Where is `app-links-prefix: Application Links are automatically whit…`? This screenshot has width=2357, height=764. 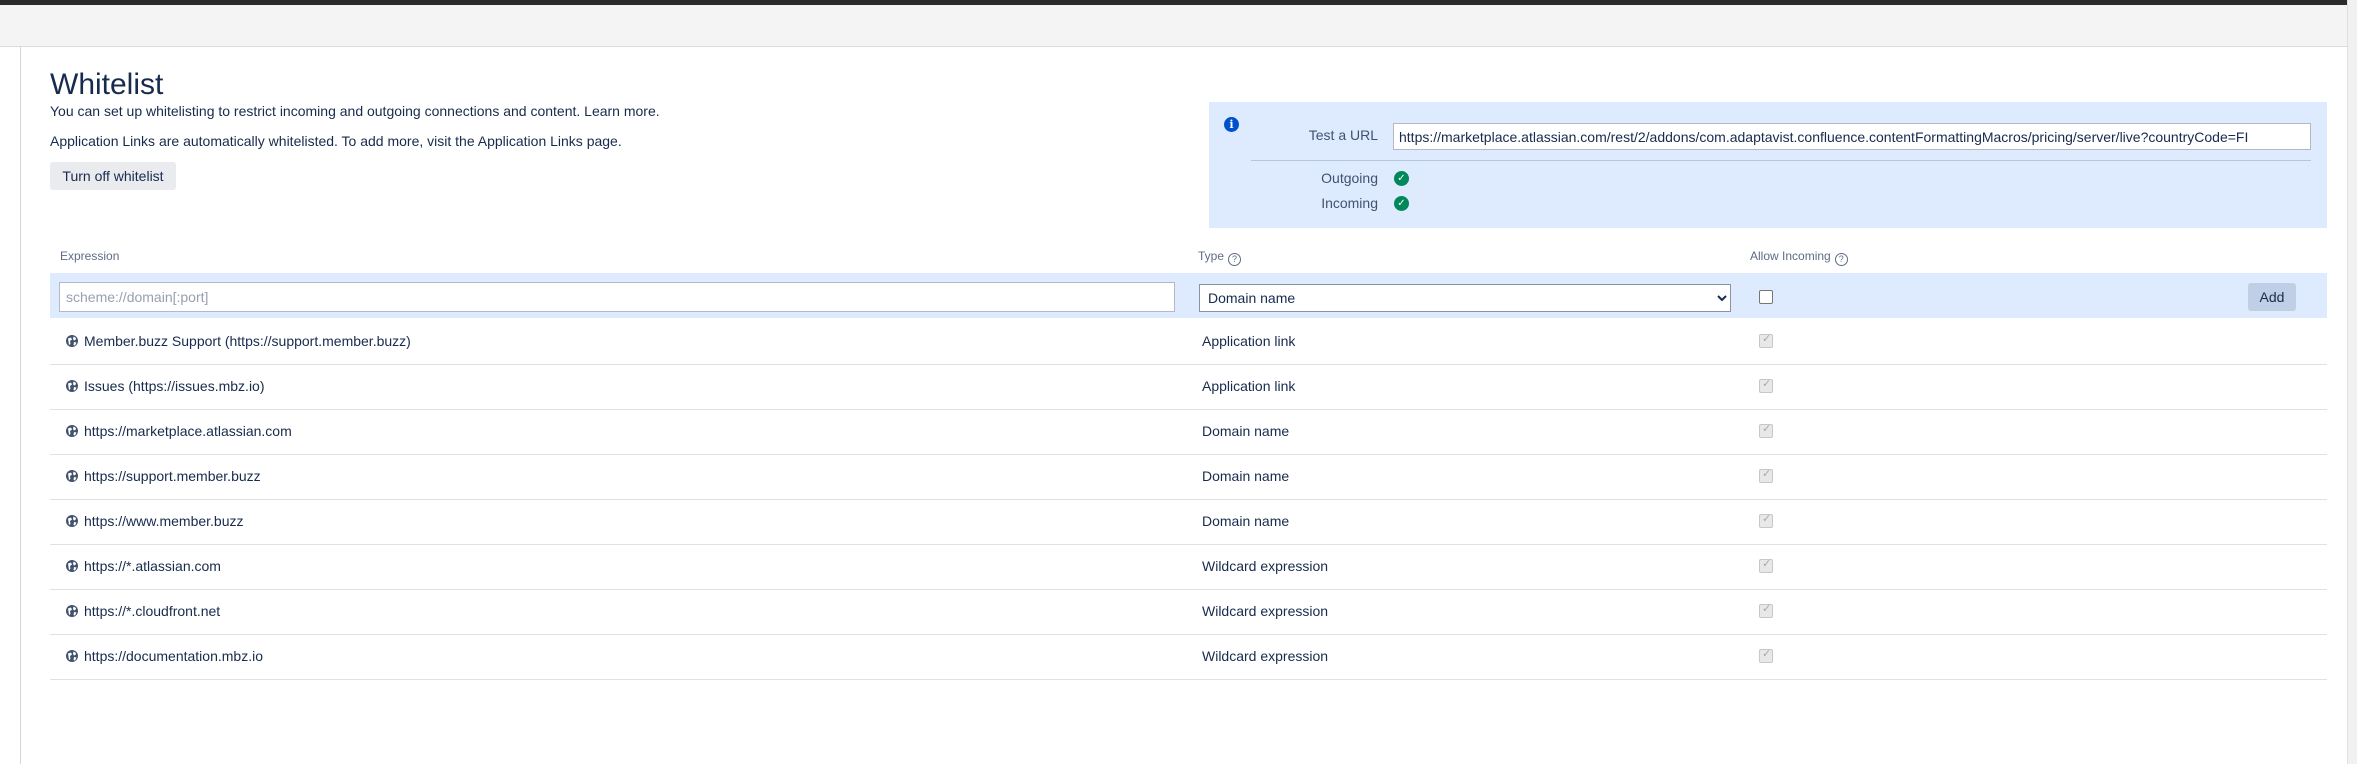 app-links-prefix: Application Links are automatically whit… is located at coordinates (262, 141).